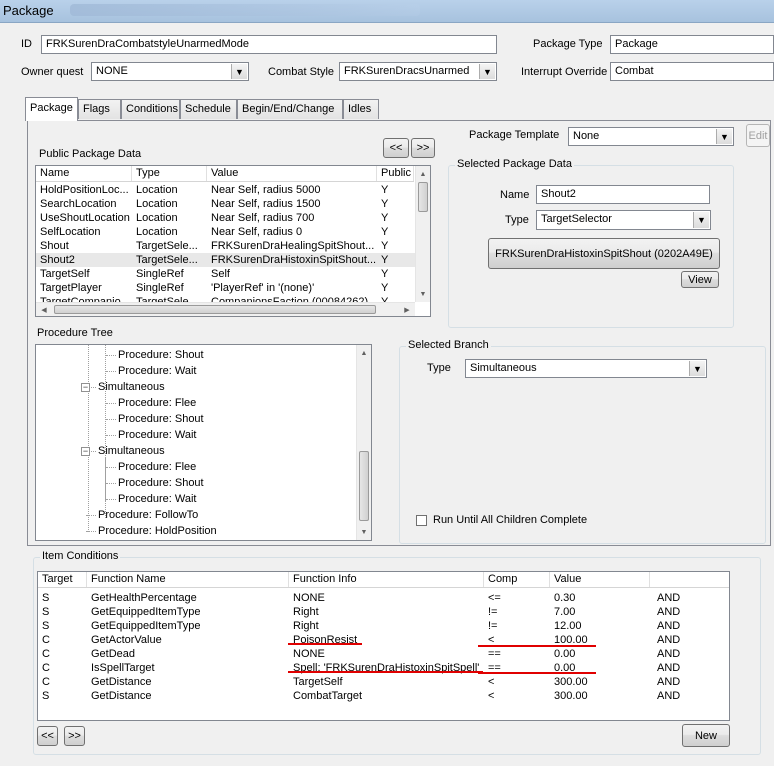 This screenshot has height=766, width=774. What do you see at coordinates (62, 579) in the screenshot?
I see `column-header-target: Target` at bounding box center [62, 579].